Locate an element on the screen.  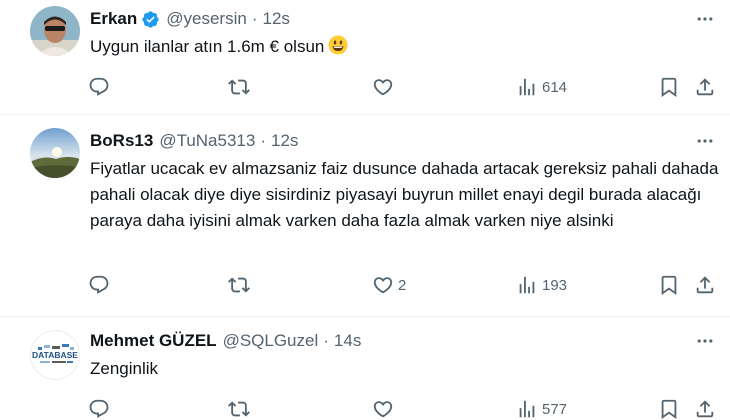
user-handle: @SQLGuzel is located at coordinates (271, 341).